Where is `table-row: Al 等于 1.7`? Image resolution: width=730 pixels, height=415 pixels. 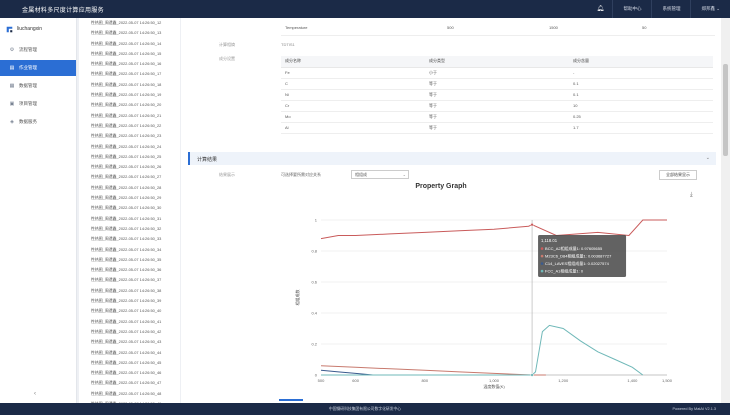
table-row: Al 等于 1.7 is located at coordinates (497, 128).